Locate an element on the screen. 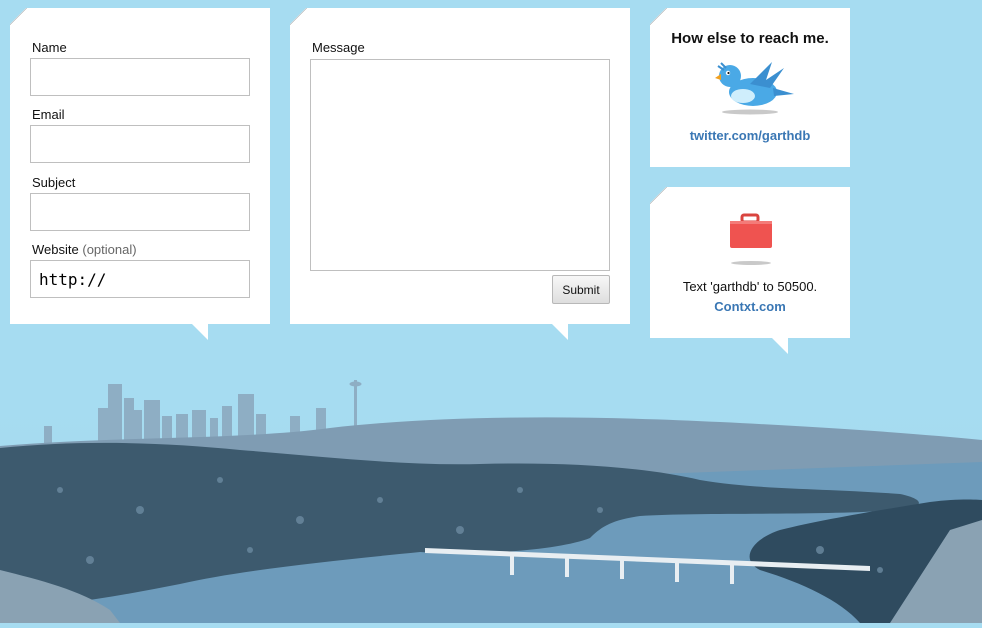 This screenshot has width=982, height=628. name-input is located at coordinates (140, 77).